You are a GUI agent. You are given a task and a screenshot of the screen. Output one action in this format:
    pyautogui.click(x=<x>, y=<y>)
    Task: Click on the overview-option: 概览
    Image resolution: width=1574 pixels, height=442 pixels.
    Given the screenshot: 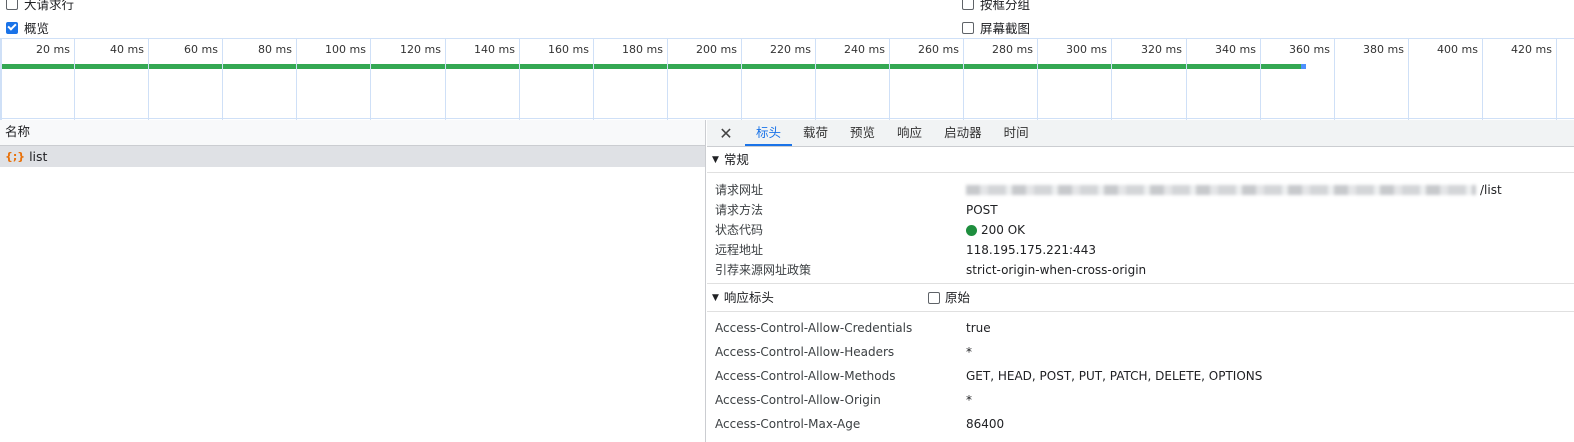 What is the action you would take?
    pyautogui.click(x=27, y=27)
    